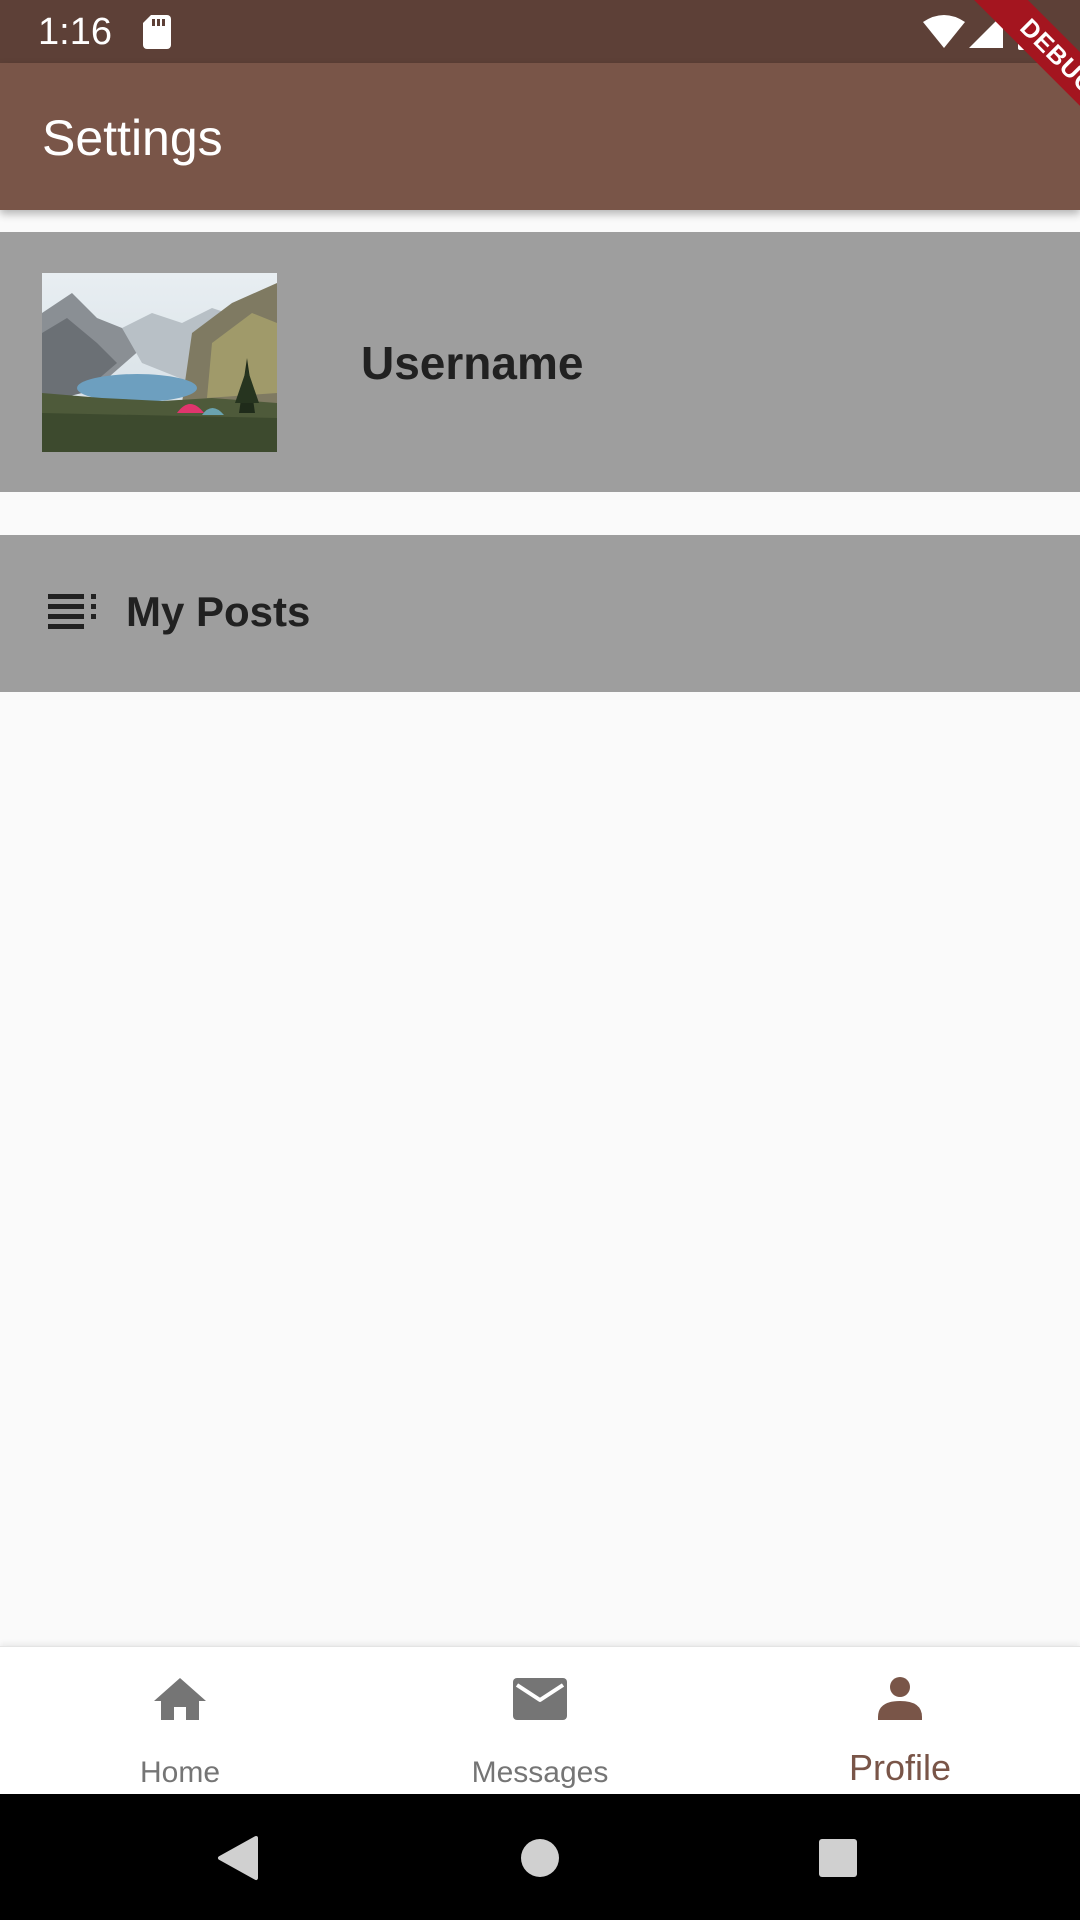  Describe the element at coordinates (540, 1699) in the screenshot. I see `mail-icon` at that location.